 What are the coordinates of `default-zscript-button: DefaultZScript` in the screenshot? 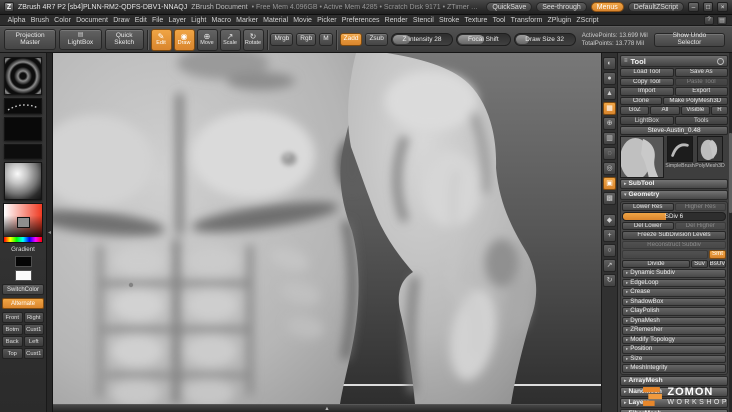 It's located at (656, 7).